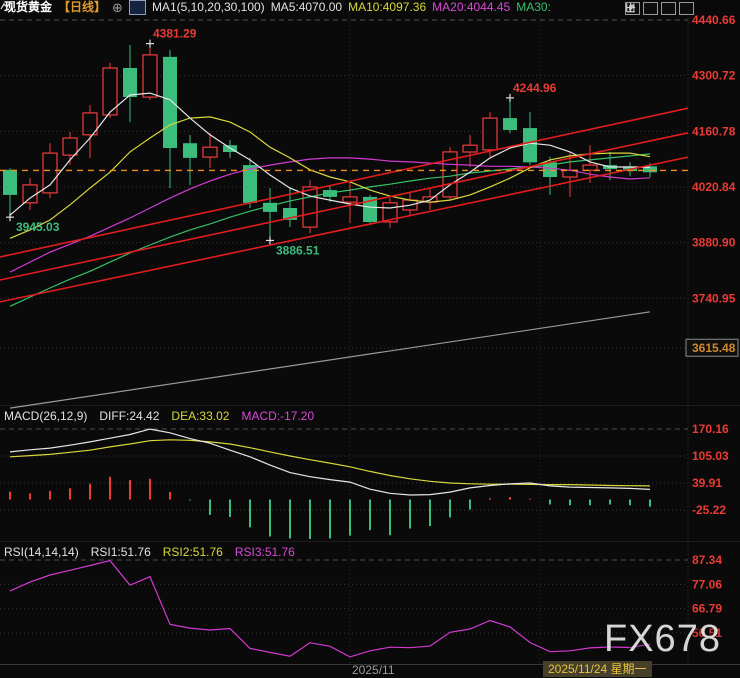 The image size is (740, 678). What do you see at coordinates (707, 609) in the screenshot?
I see `svg-text: 66.79` at bounding box center [707, 609].